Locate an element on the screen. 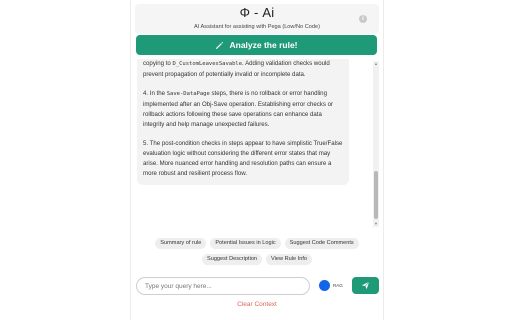  send-button is located at coordinates (365, 285).